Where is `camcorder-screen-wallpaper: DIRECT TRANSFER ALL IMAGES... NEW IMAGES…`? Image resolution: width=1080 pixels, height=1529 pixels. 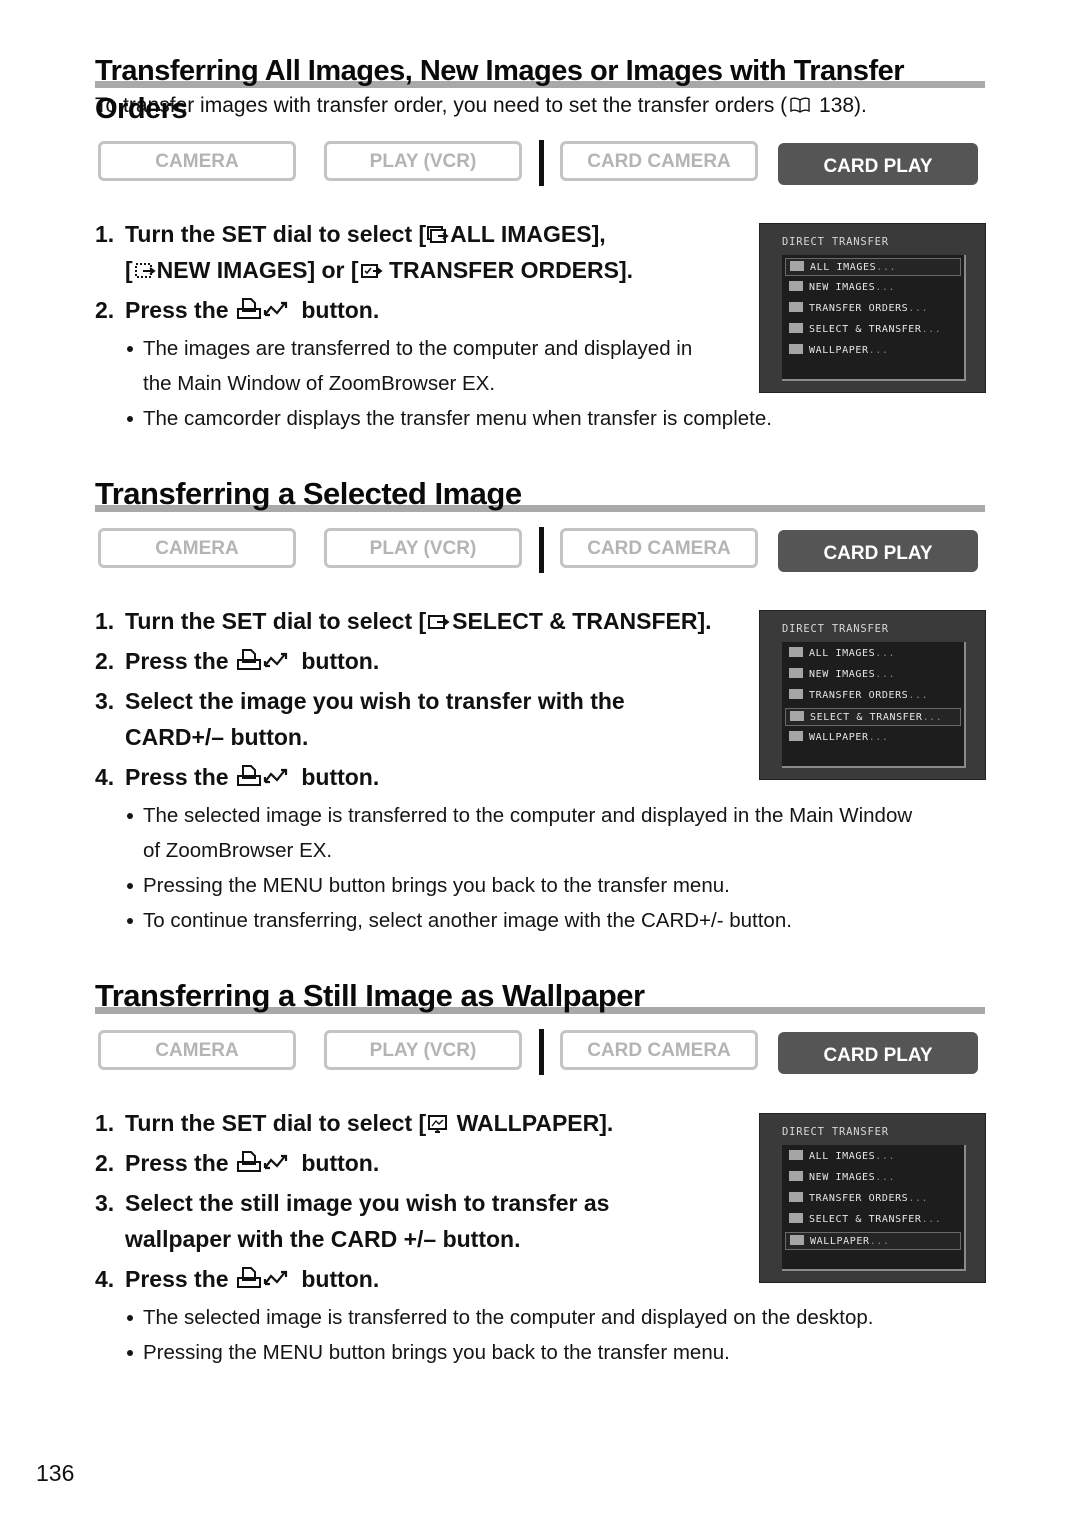 camcorder-screen-wallpaper: DIRECT TRANSFER ALL IMAGES... NEW IMAGES… is located at coordinates (872, 1198).